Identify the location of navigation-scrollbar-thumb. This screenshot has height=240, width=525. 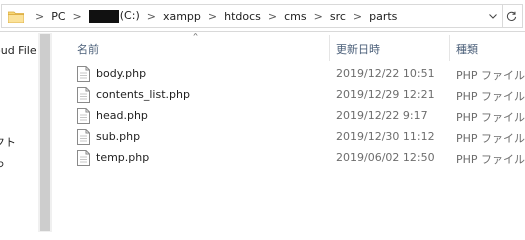
(45, 132).